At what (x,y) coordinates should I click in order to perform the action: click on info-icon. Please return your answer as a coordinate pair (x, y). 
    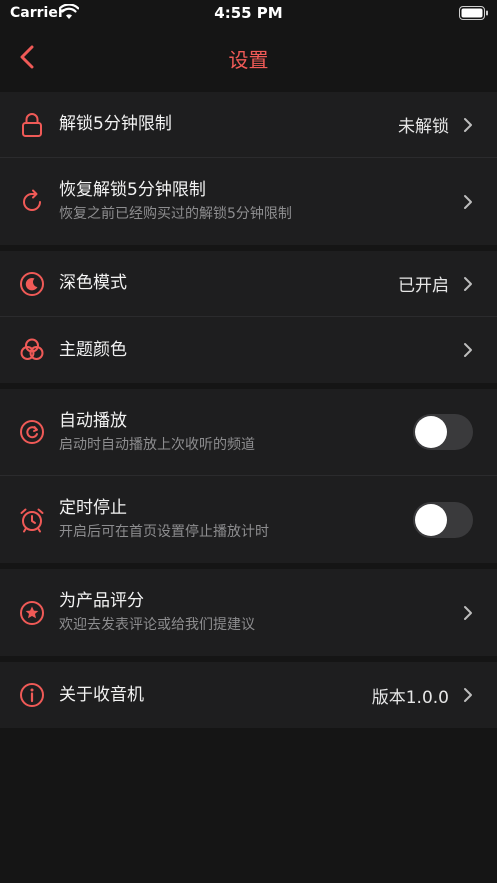
    Looking at the image, I should click on (32, 695).